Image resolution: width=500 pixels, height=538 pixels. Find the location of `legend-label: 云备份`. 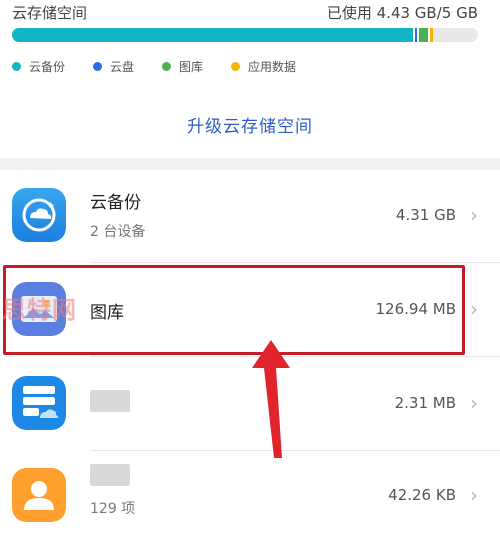

legend-label: 云备份 is located at coordinates (47, 67).